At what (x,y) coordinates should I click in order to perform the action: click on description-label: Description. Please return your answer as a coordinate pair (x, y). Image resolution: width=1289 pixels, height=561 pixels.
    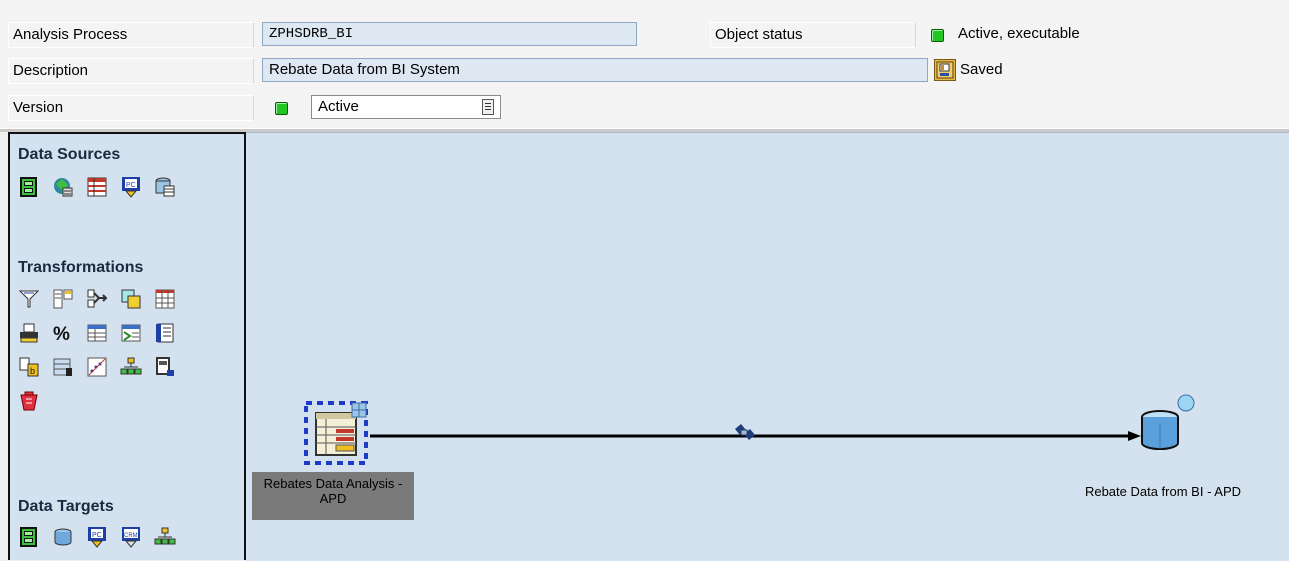
    Looking at the image, I should click on (131, 71).